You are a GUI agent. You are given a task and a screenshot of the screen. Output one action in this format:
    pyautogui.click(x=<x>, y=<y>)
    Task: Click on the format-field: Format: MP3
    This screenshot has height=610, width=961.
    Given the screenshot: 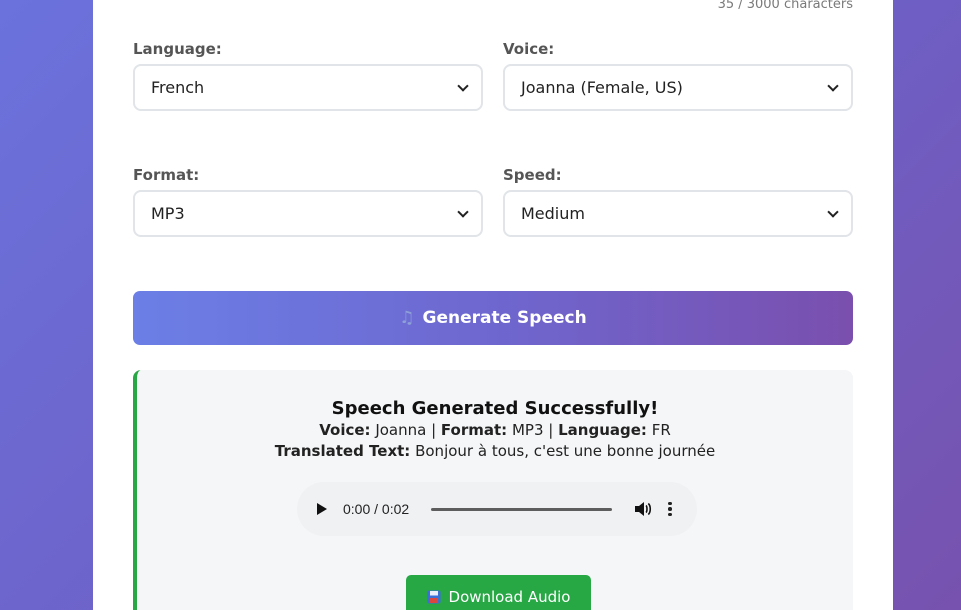 What is the action you would take?
    pyautogui.click(x=308, y=201)
    